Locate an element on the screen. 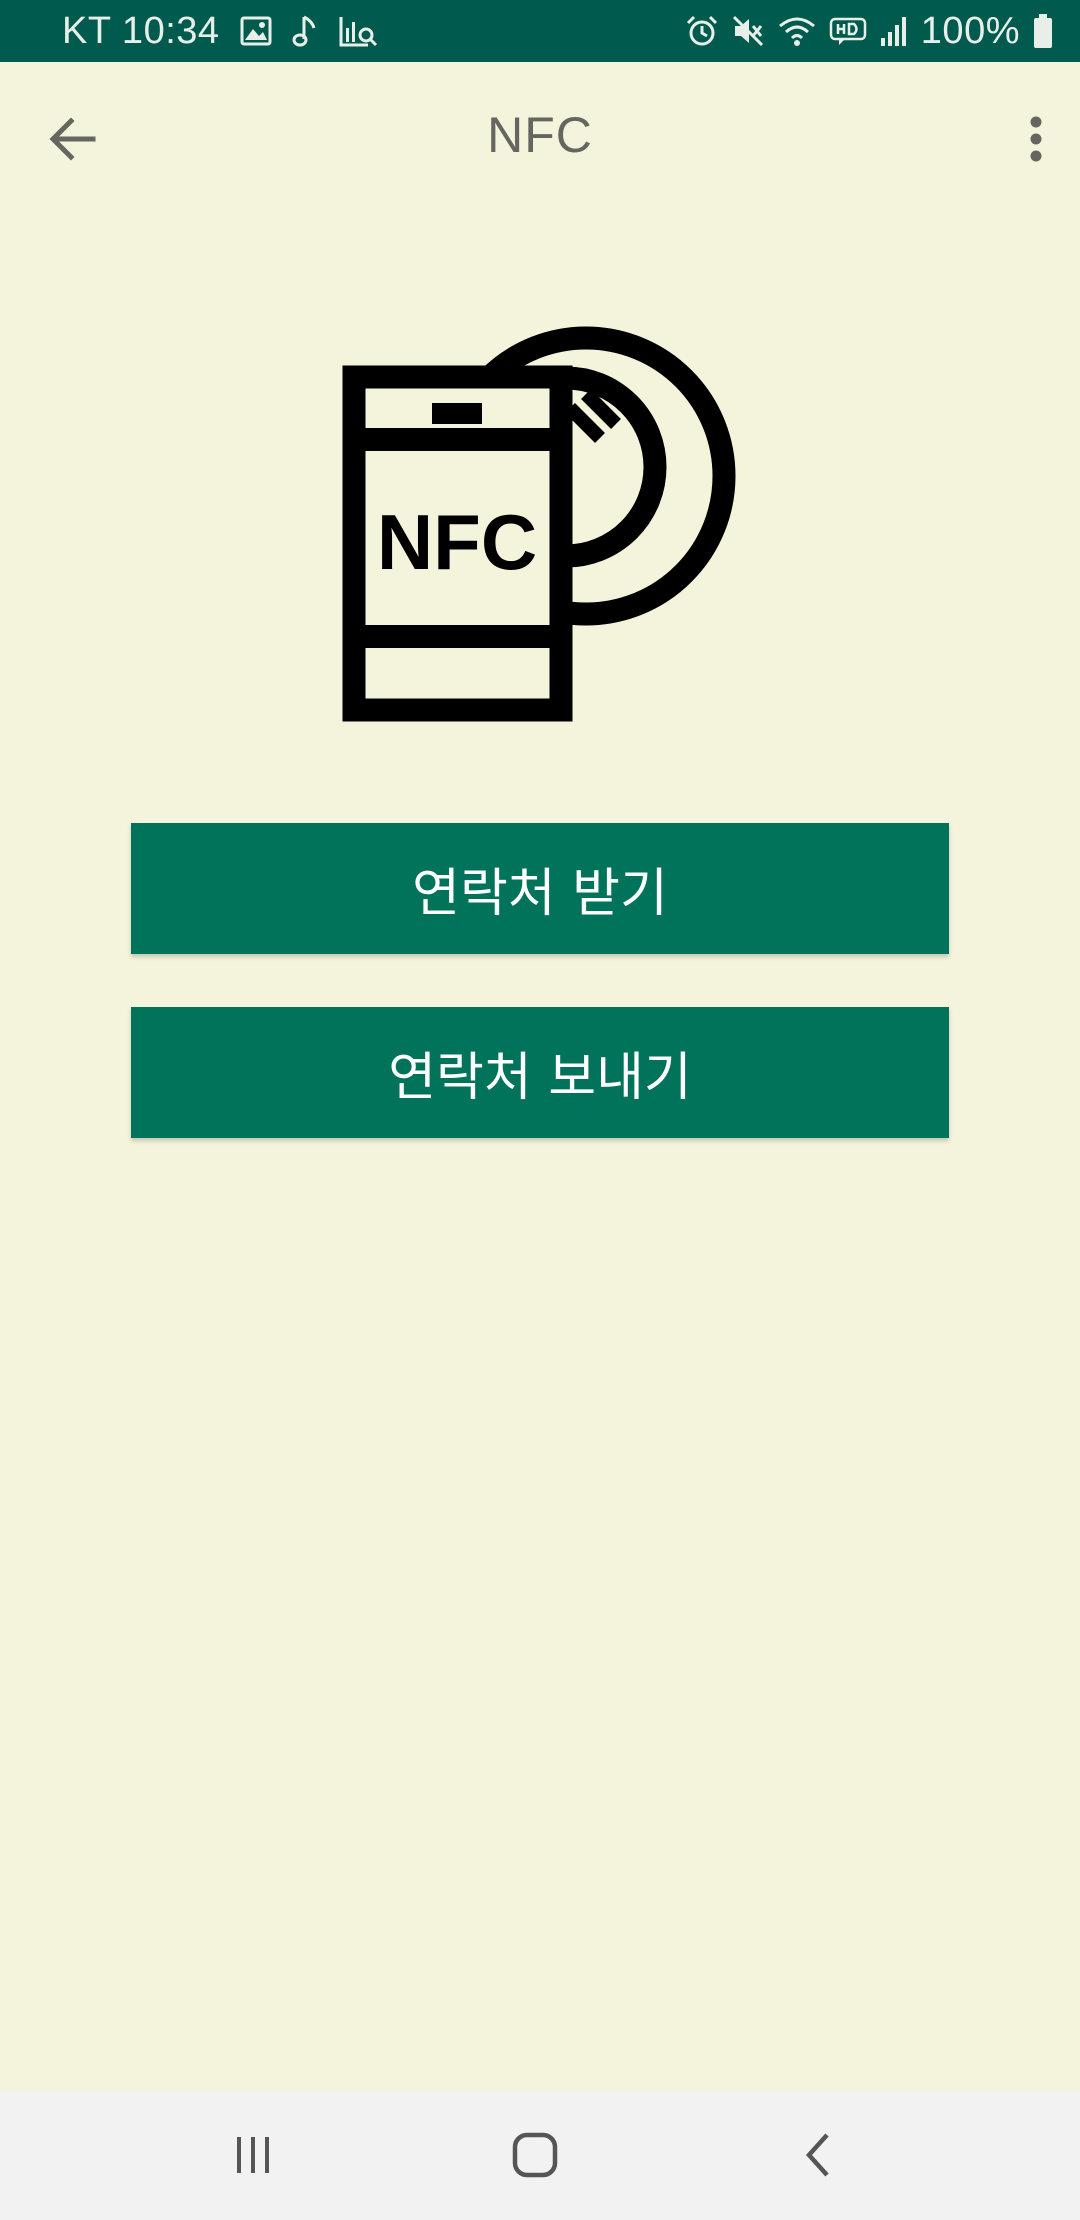 The height and width of the screenshot is (2220, 1080). wifi-icon is located at coordinates (796, 31).